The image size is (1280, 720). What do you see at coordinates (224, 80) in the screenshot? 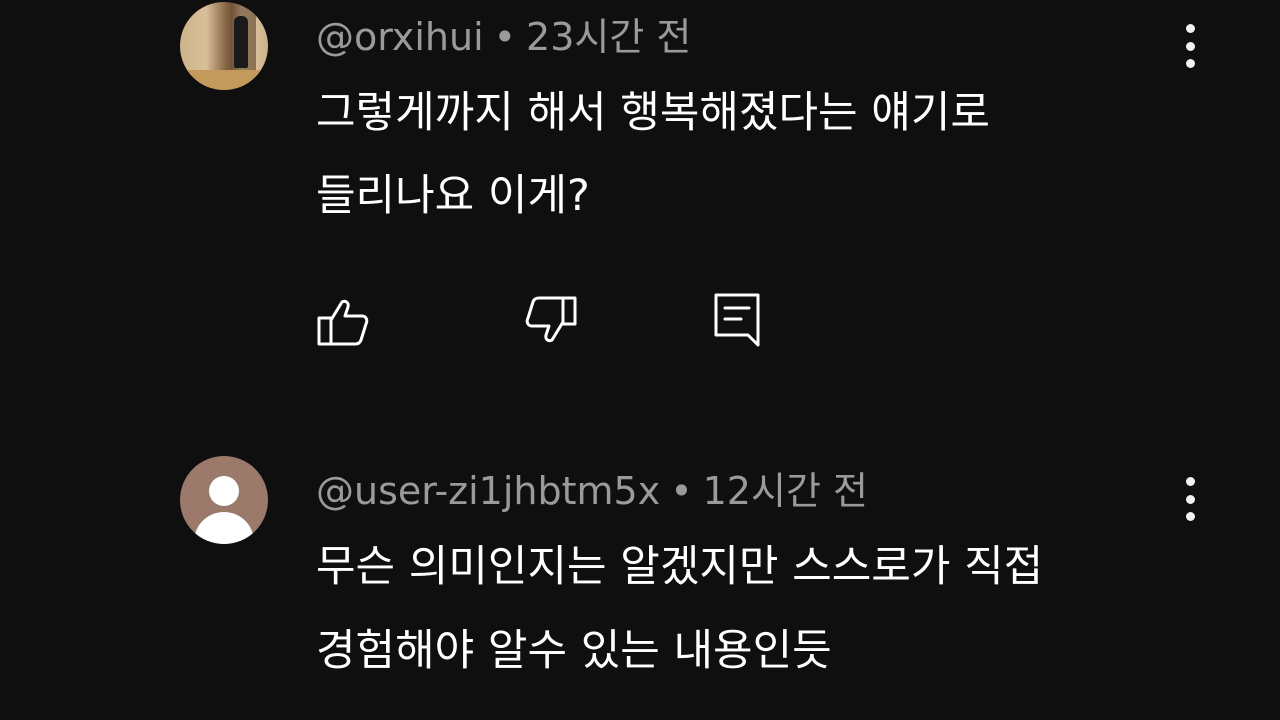
I see `avatar-photo-detail` at bounding box center [224, 80].